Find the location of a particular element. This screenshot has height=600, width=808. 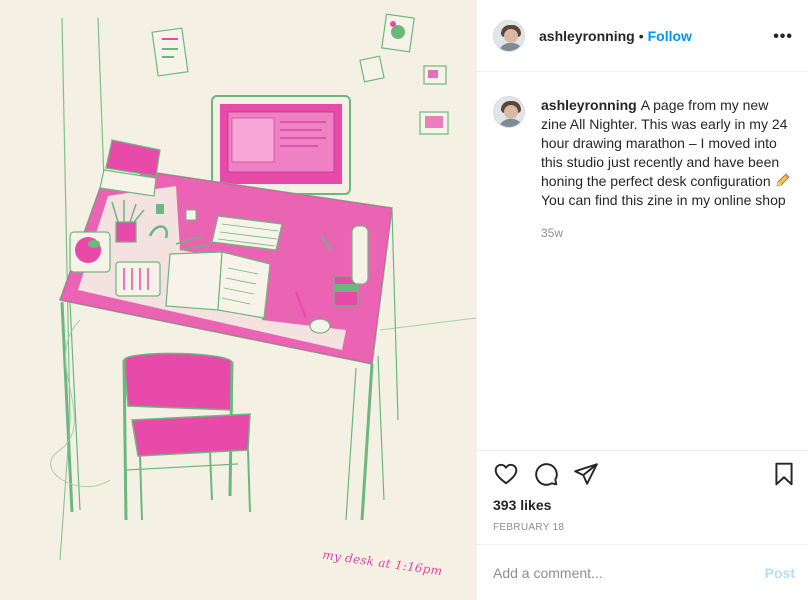

likes-count: 393 likes is located at coordinates (522, 505).